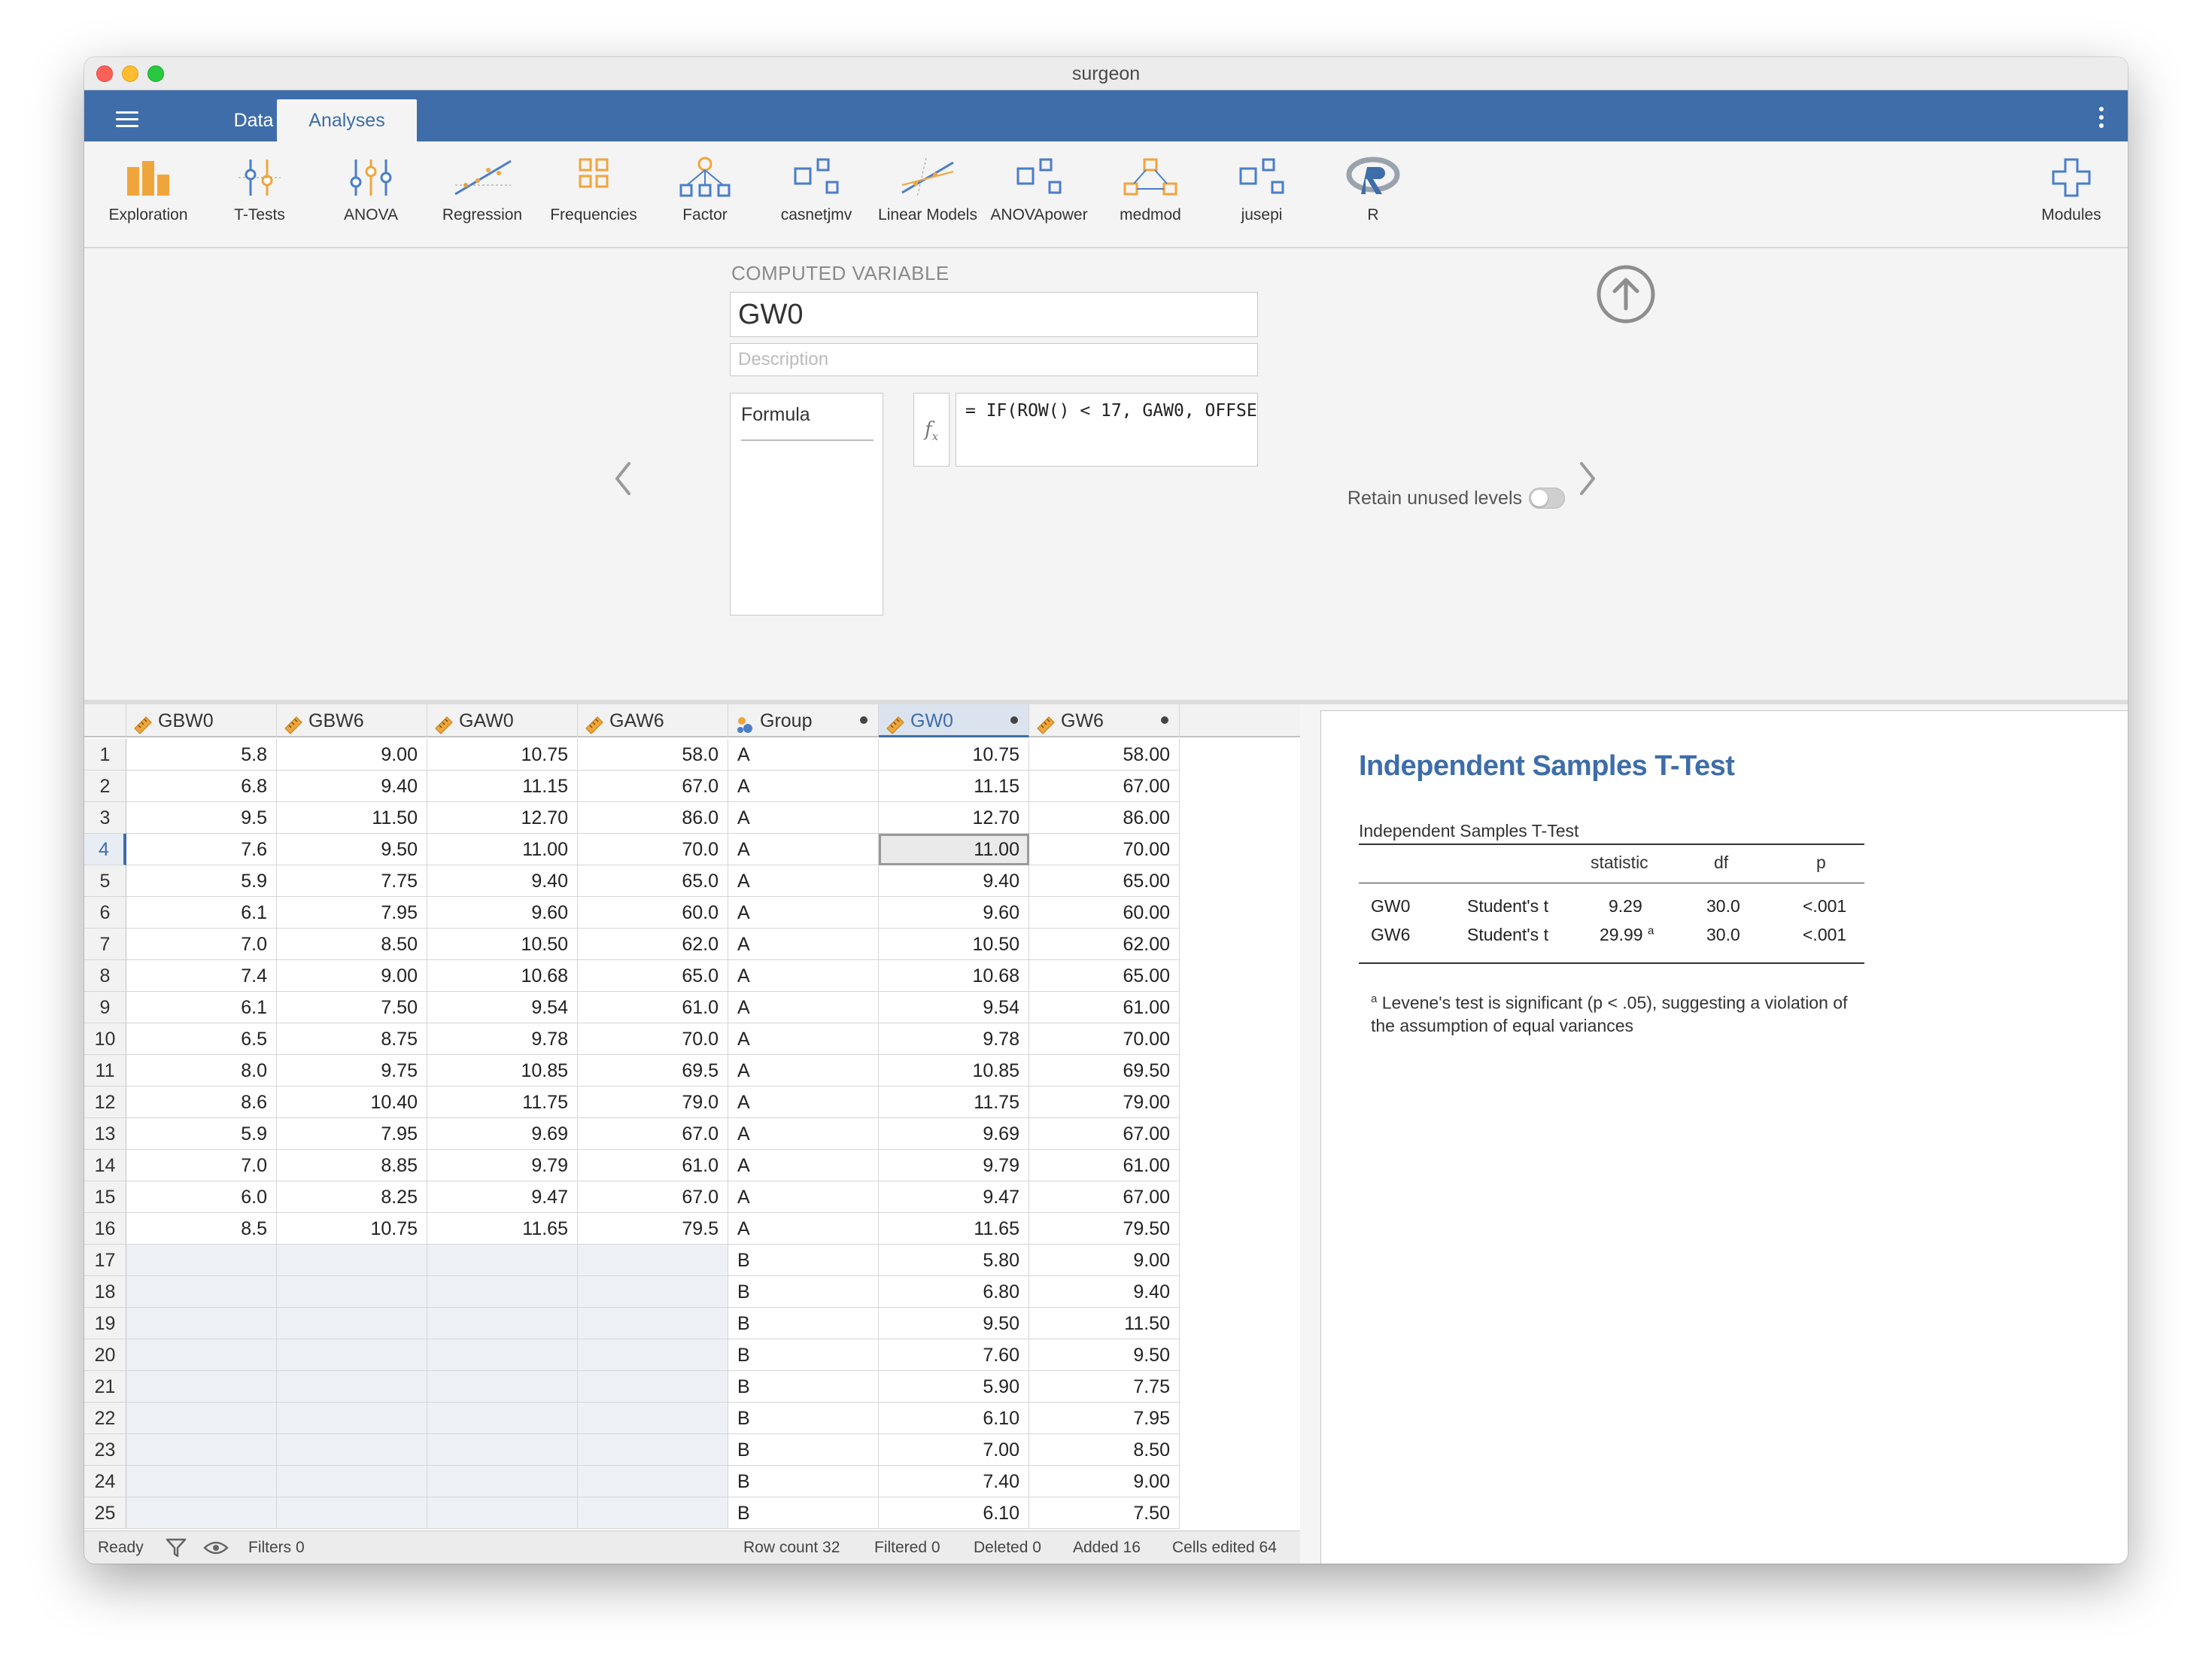 The image size is (2212, 1678). I want to click on row-number: 13, so click(105, 1134).